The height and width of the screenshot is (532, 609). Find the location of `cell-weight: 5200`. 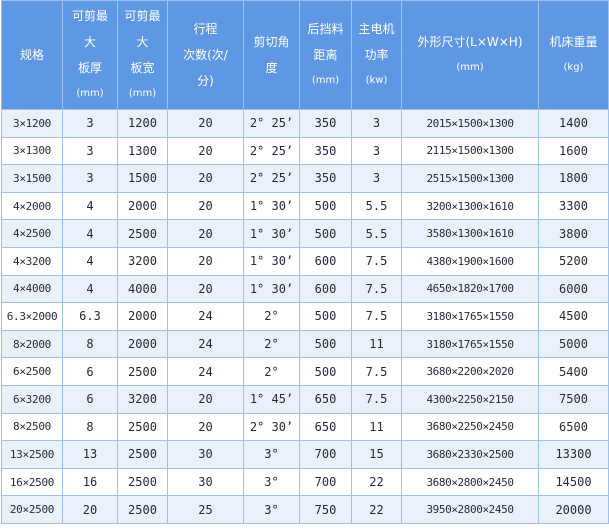

cell-weight: 5200 is located at coordinates (573, 261).